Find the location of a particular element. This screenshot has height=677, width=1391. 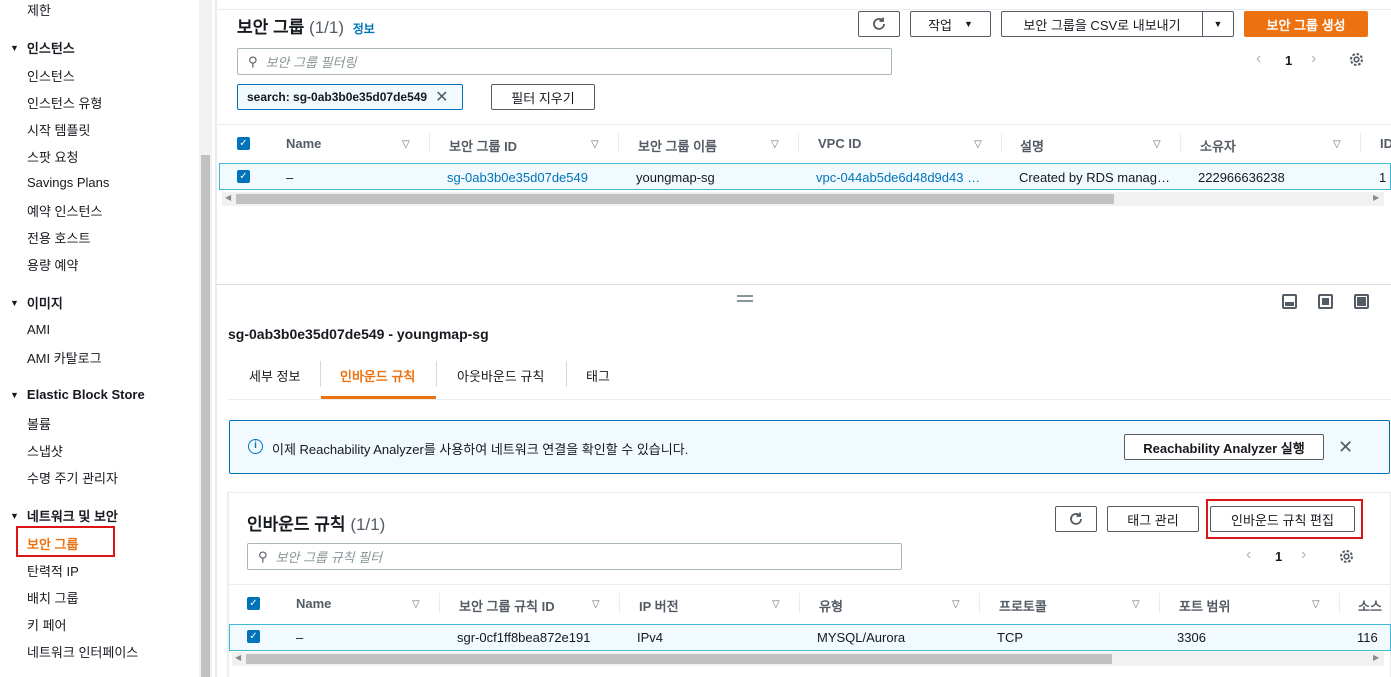

security-group-search-input: ⚲ 보안 그룹 필터링 is located at coordinates (564, 61).